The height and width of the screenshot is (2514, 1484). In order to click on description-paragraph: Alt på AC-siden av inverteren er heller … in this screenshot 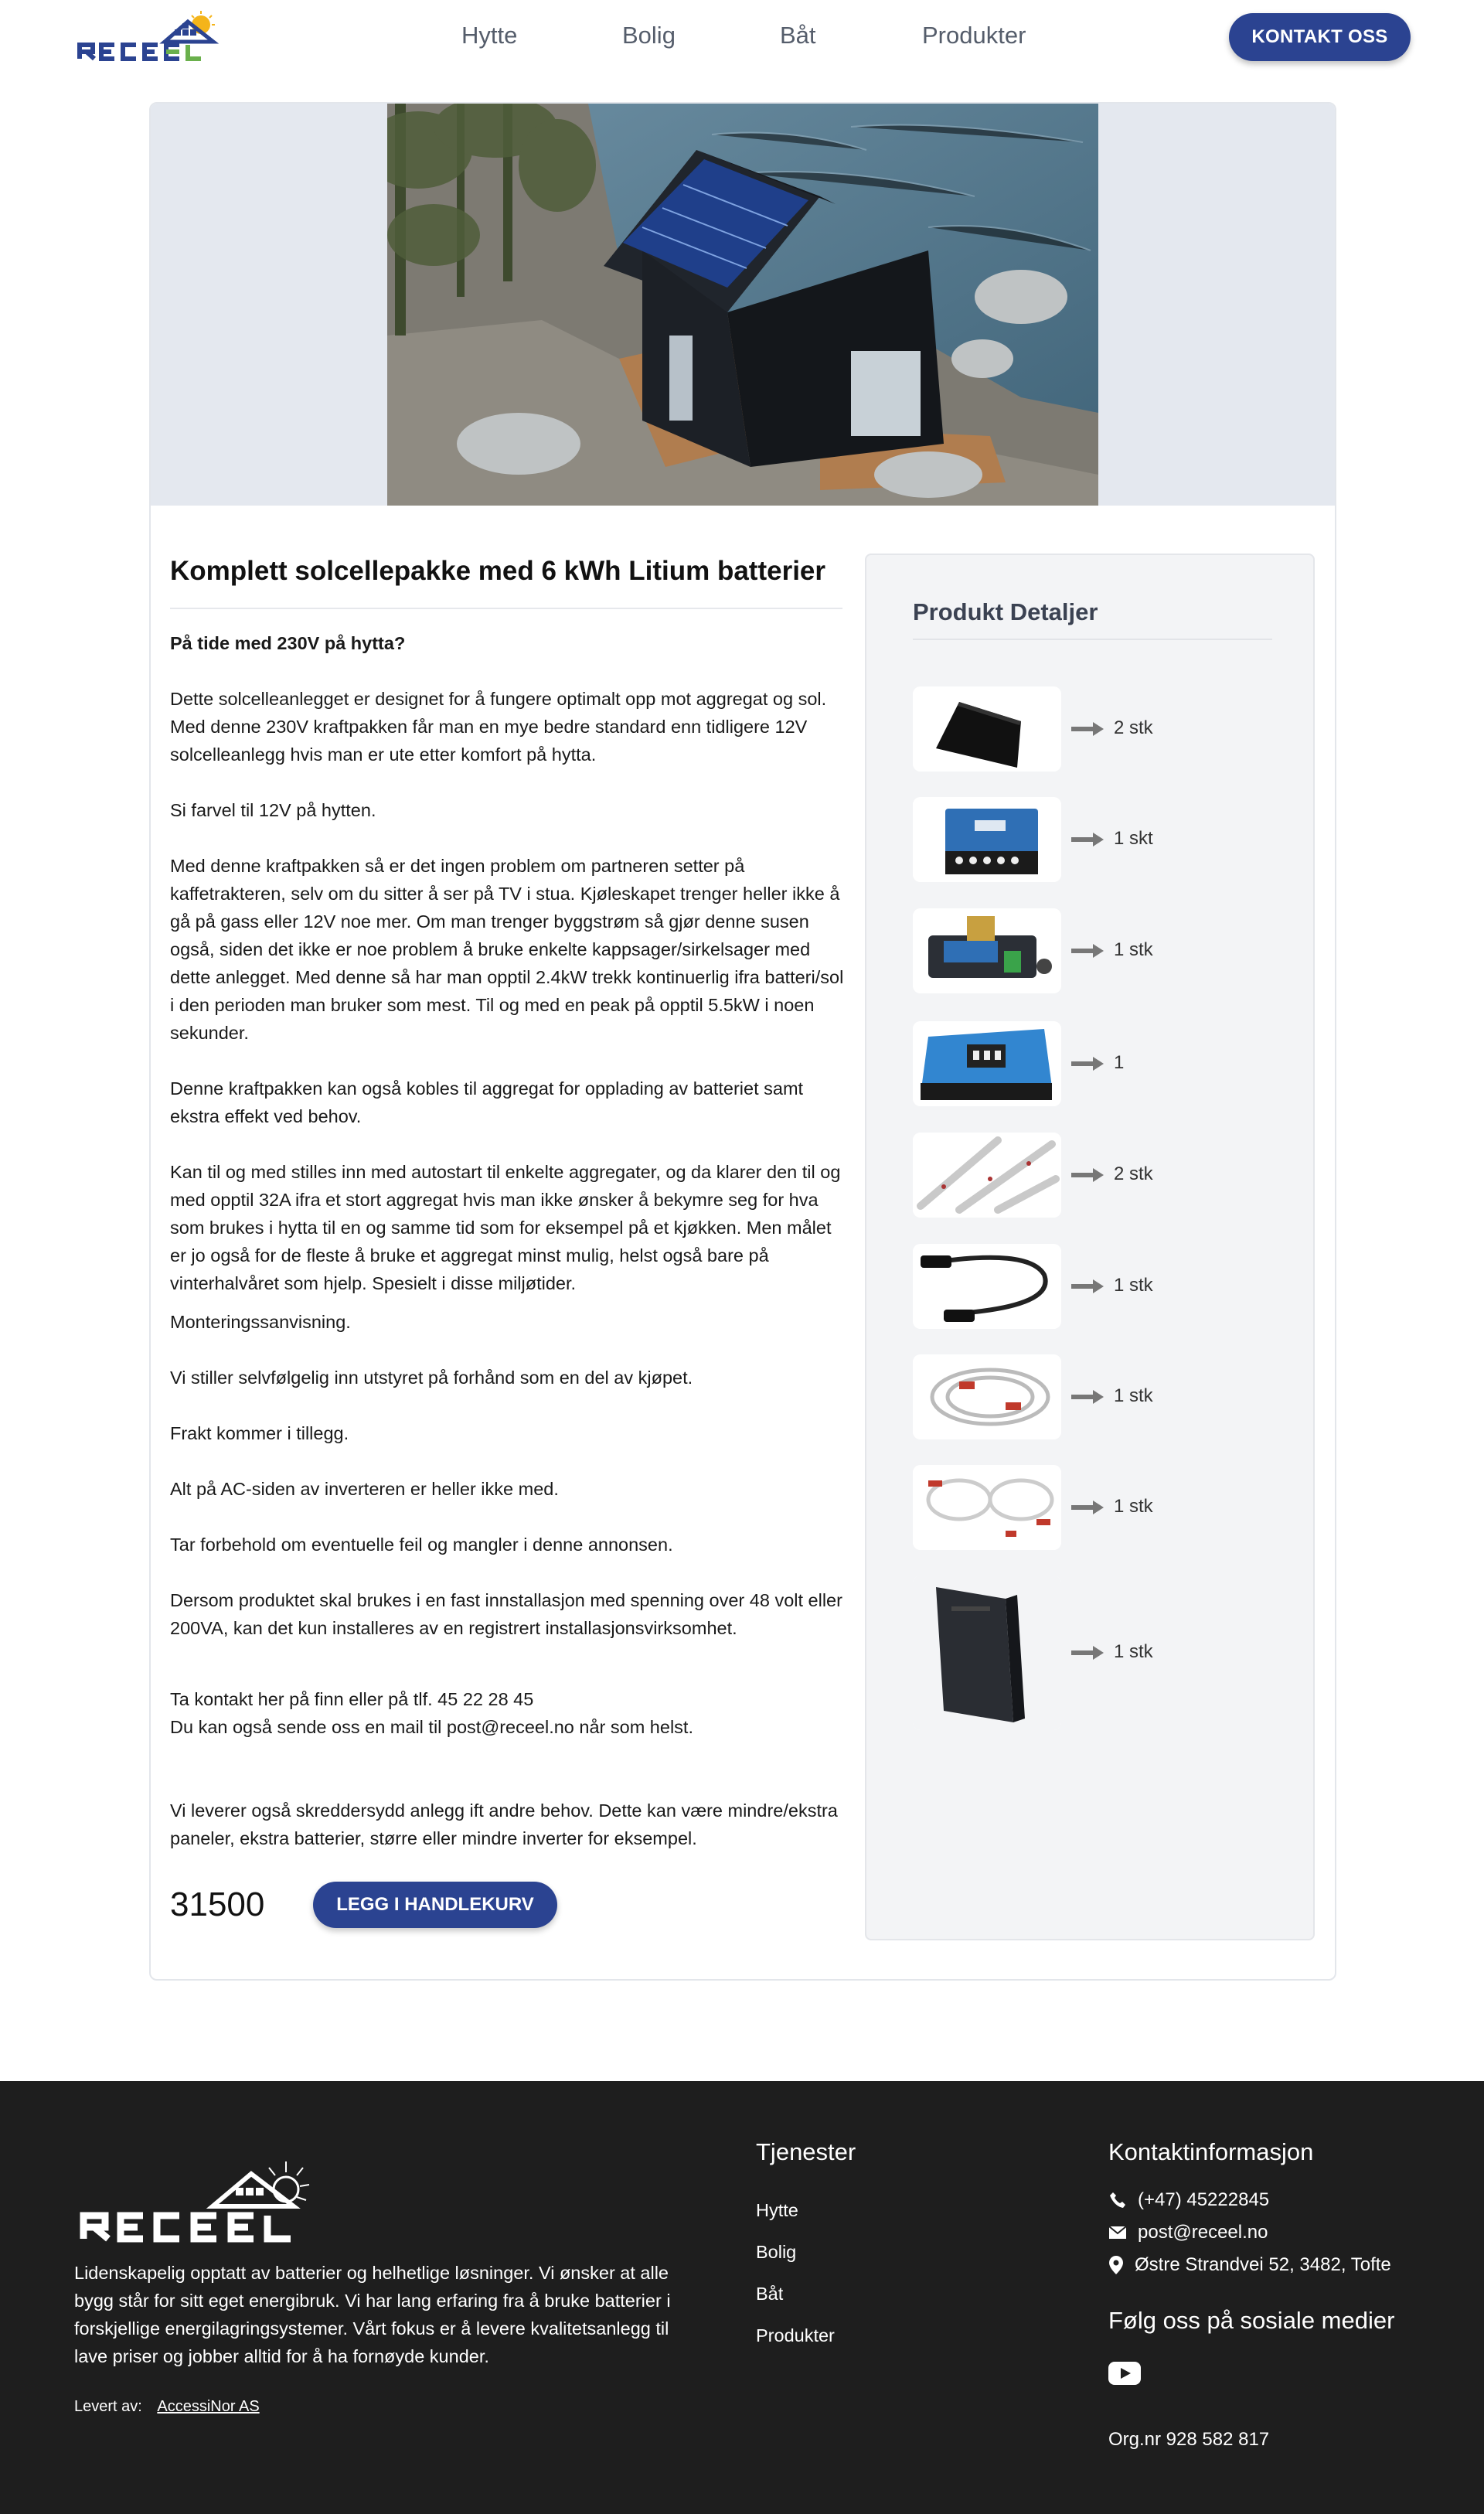, I will do `click(364, 1488)`.